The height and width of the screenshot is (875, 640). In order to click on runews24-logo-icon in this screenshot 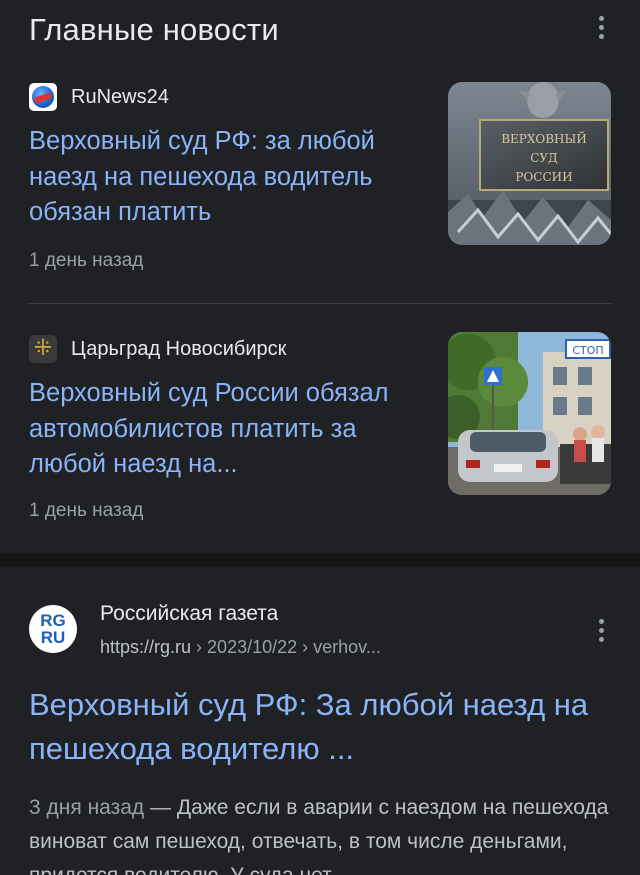, I will do `click(43, 97)`.